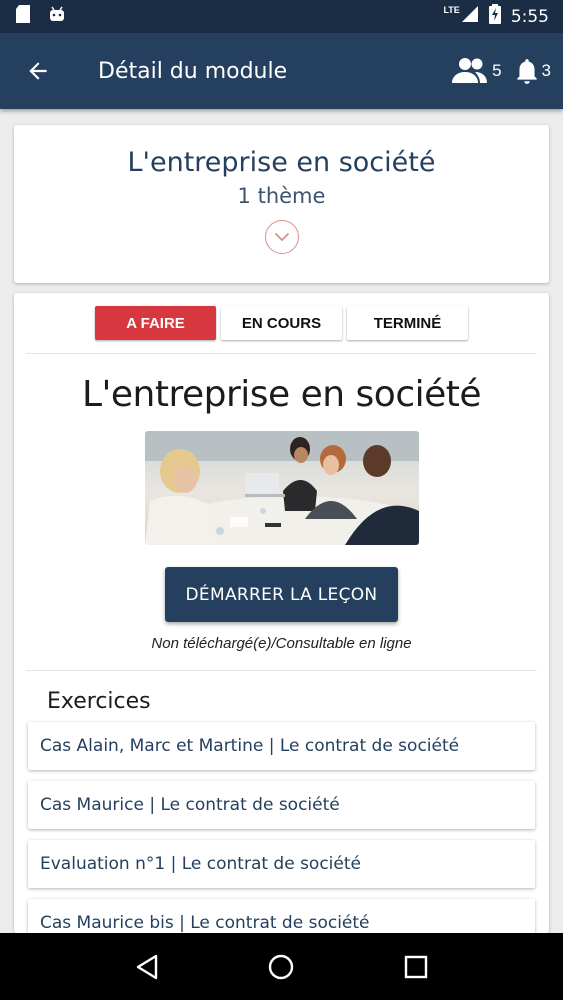 Image resolution: width=563 pixels, height=1000 pixels. What do you see at coordinates (281, 394) in the screenshot?
I see `lesson-title: L'entreprise en société` at bounding box center [281, 394].